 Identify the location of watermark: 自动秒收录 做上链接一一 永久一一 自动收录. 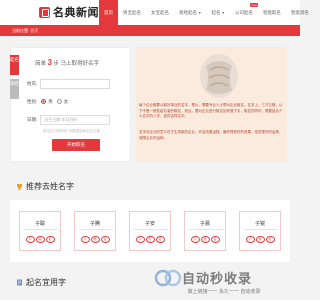
(224, 283).